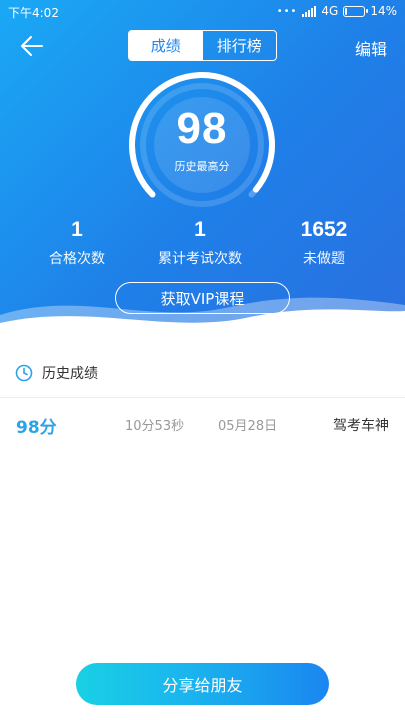  What do you see at coordinates (248, 426) in the screenshot?
I see `record-date: 05月28日` at bounding box center [248, 426].